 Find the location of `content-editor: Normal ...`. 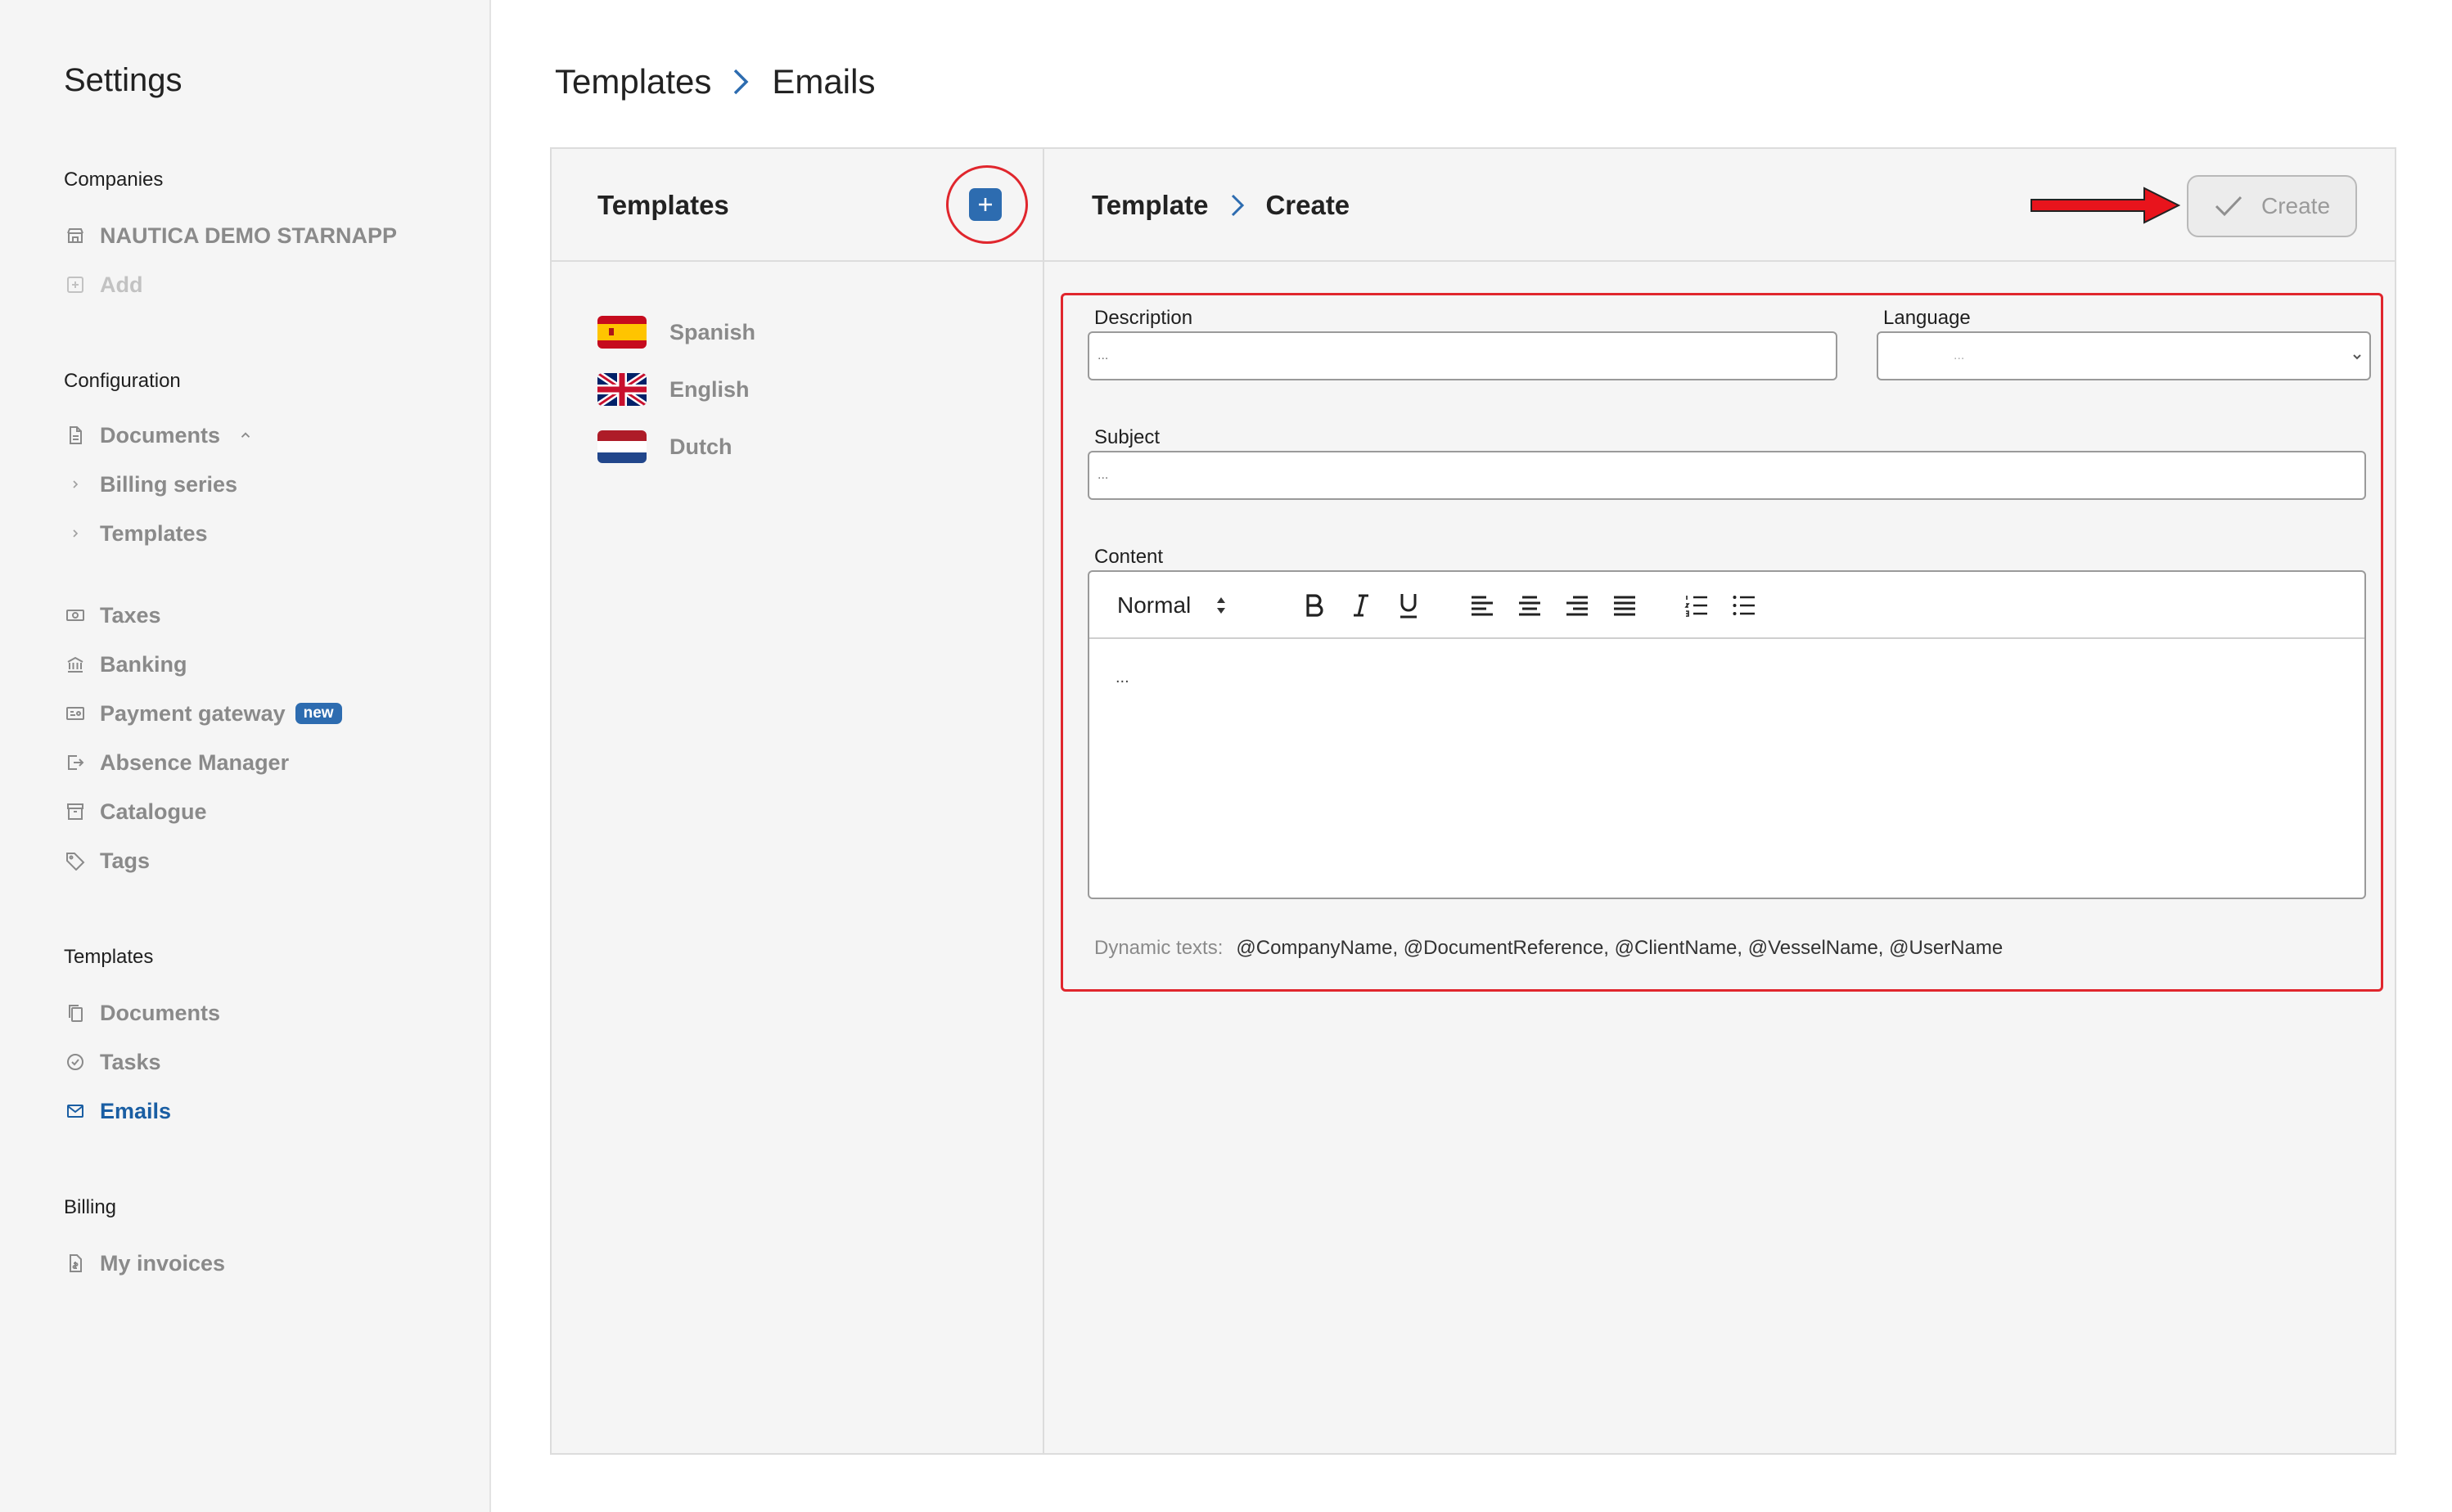

content-editor: Normal ... is located at coordinates (1727, 735).